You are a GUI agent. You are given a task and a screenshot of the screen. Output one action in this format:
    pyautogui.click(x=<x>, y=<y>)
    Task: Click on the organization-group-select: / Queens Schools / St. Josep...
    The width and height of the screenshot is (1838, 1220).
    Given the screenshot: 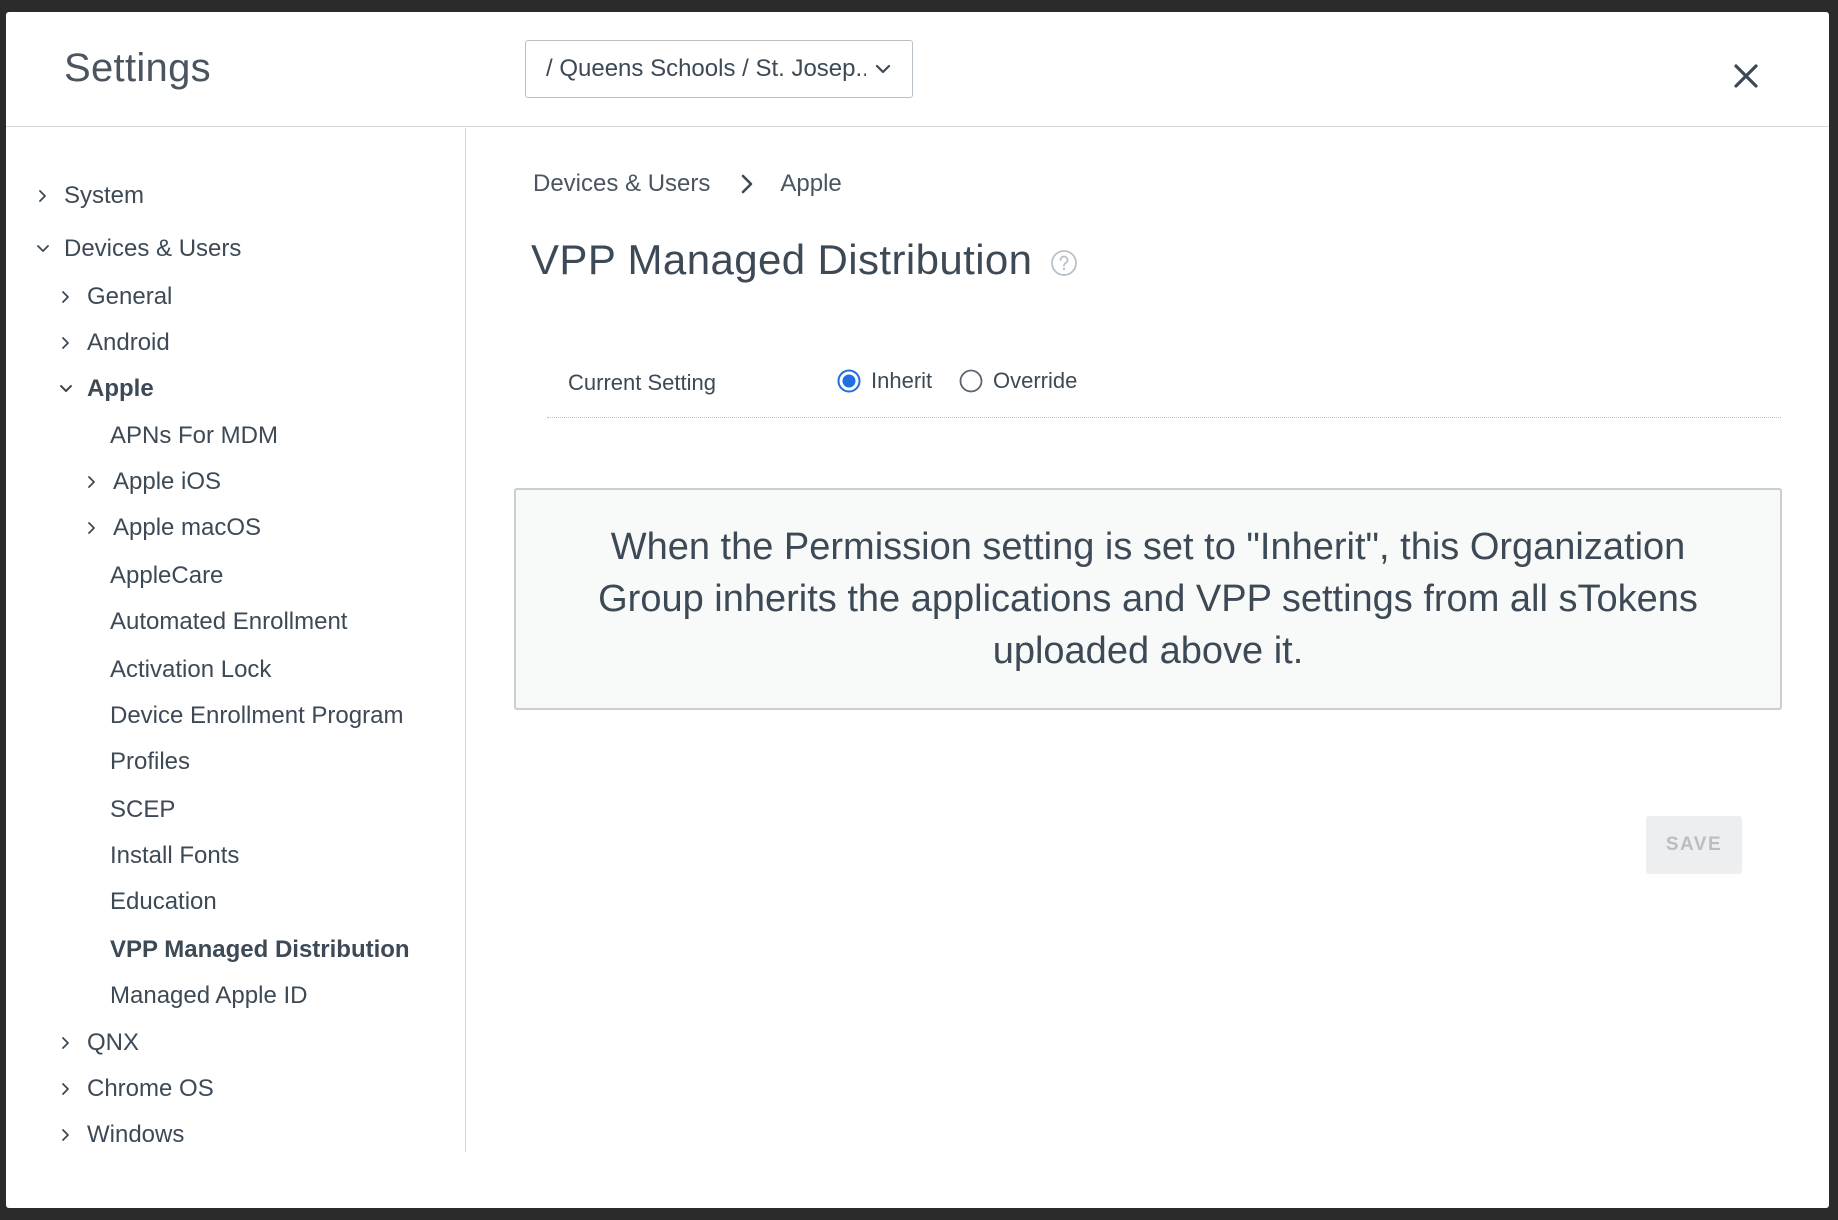 What is the action you would take?
    pyautogui.click(x=719, y=69)
    